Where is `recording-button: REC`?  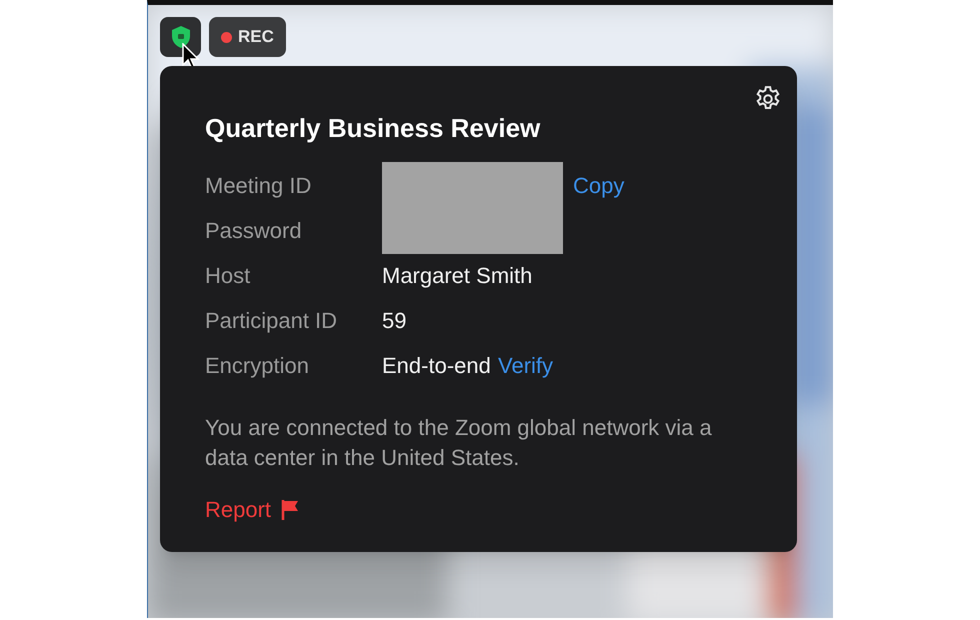 recording-button: REC is located at coordinates (247, 37).